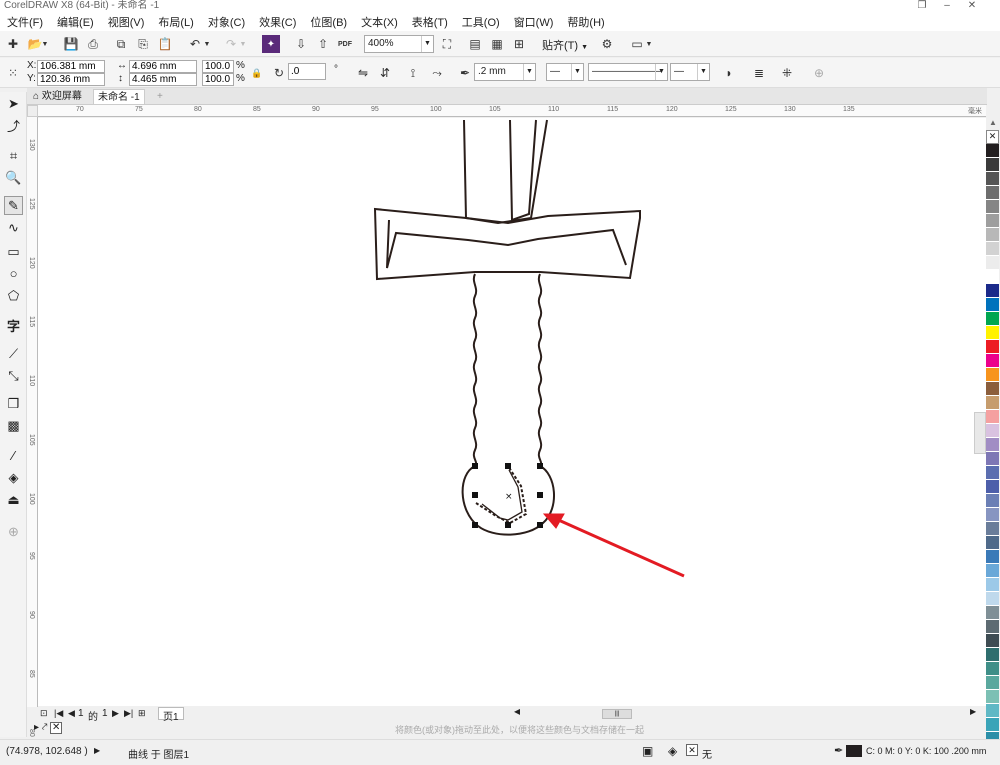 This screenshot has height=765, width=1000. Describe the element at coordinates (508, 466) in the screenshot. I see `handle-top` at that location.